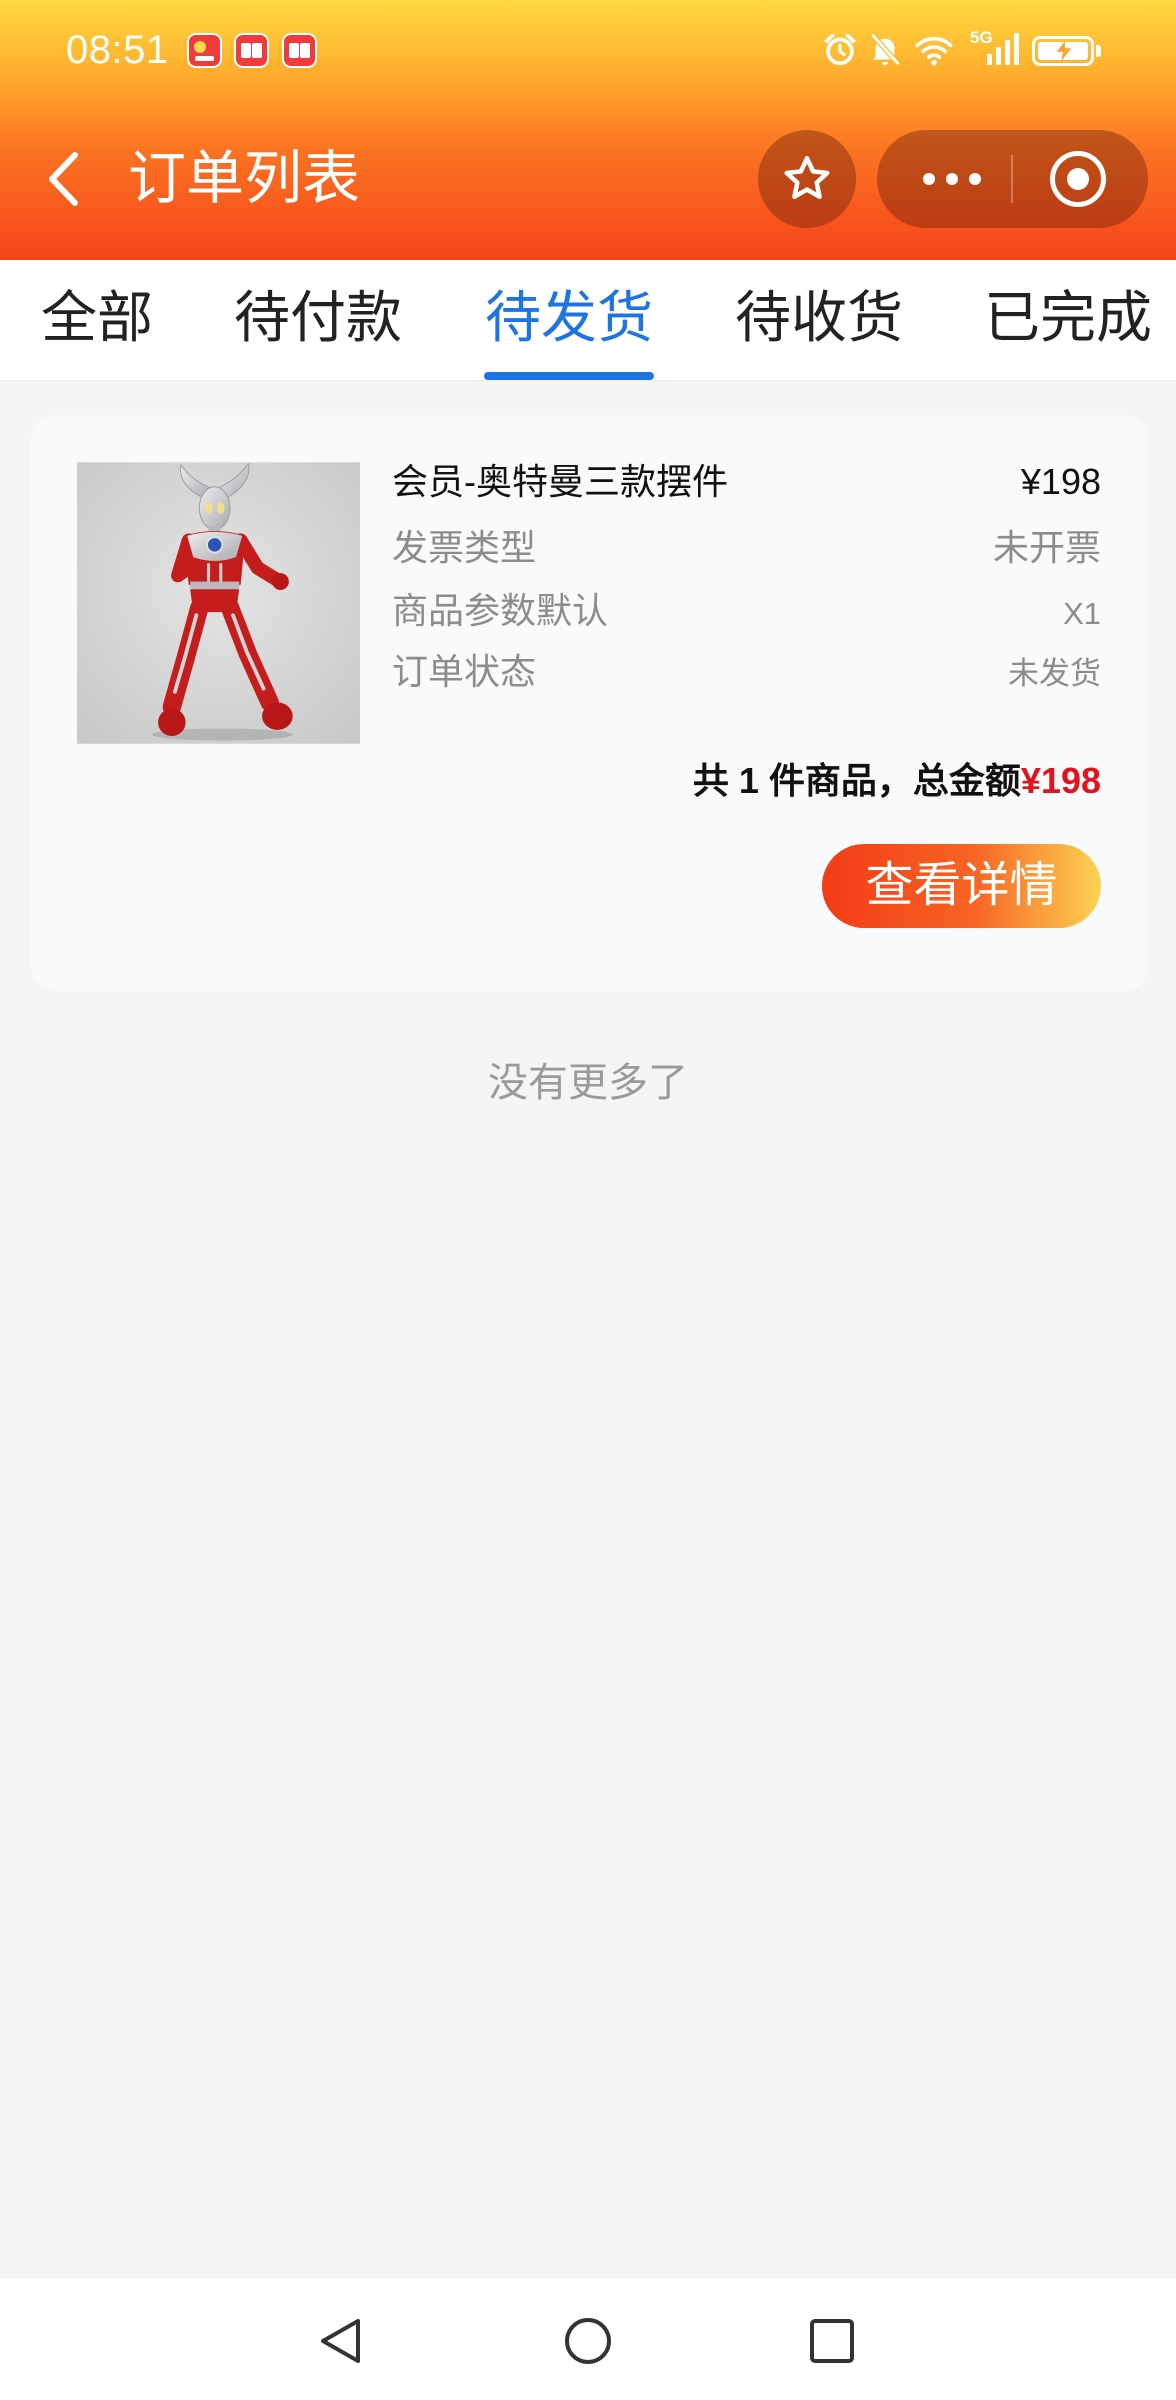  What do you see at coordinates (1063, 51) in the screenshot?
I see `battery-charging-icon` at bounding box center [1063, 51].